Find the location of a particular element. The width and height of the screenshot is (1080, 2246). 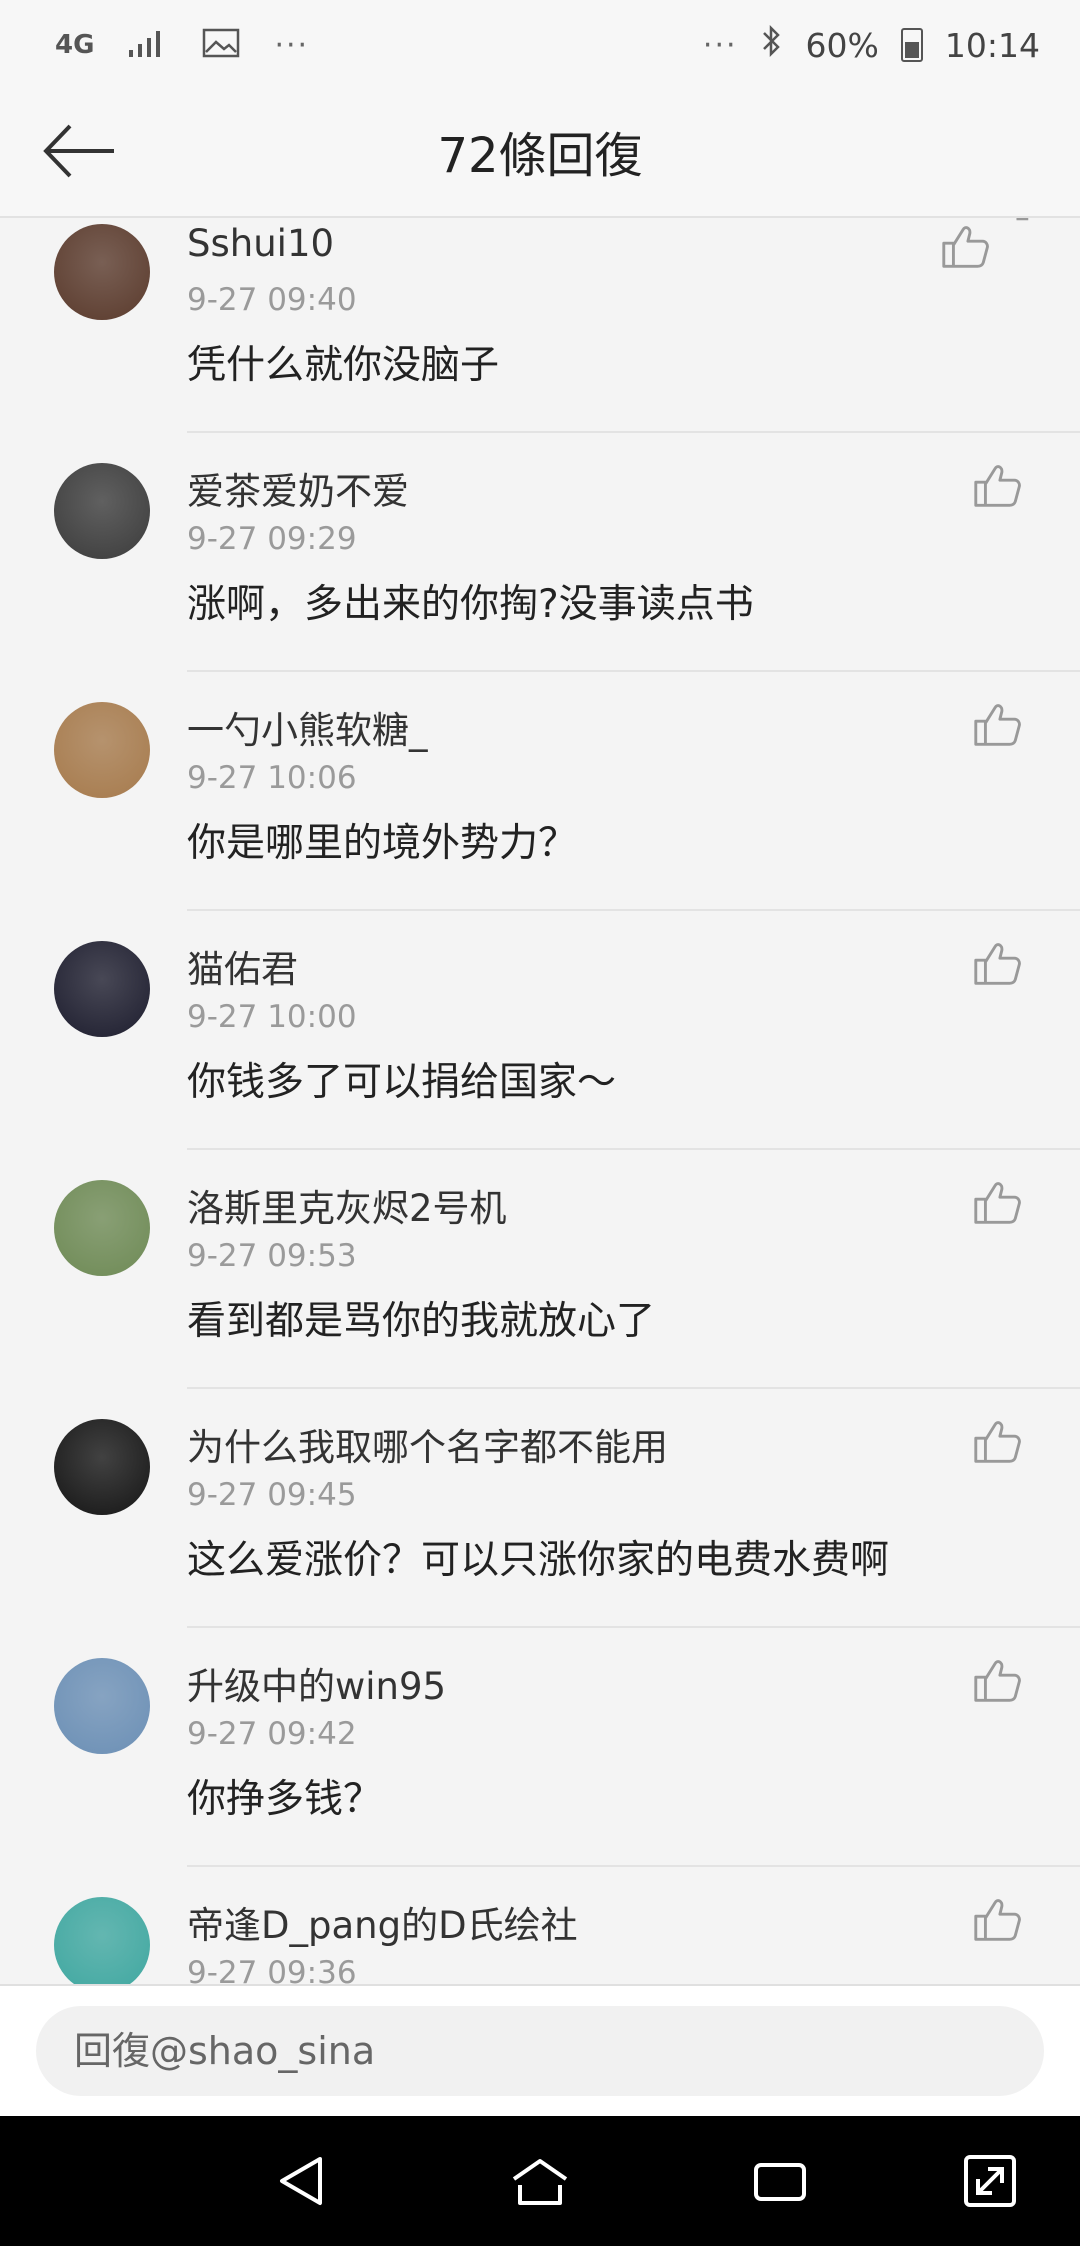

status-left: 4G ··· is located at coordinates (182, 45).